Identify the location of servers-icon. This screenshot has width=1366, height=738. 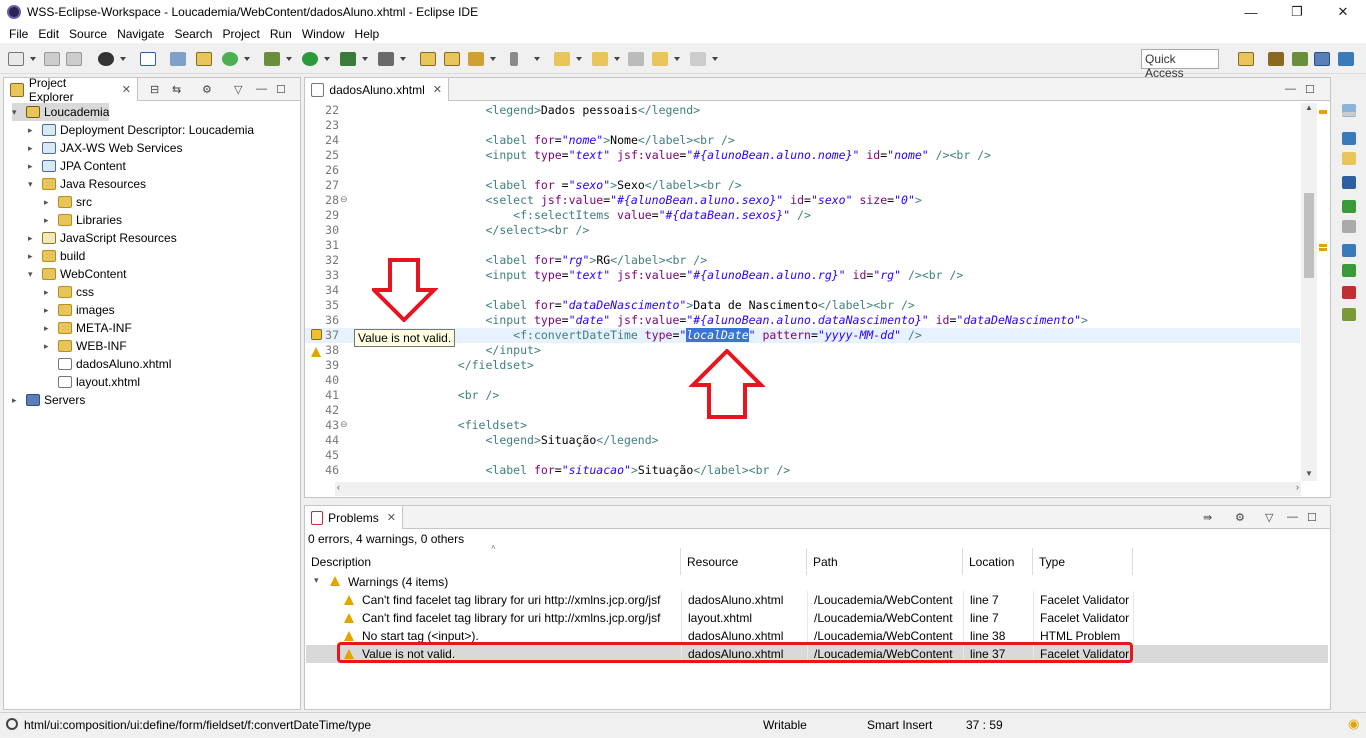
(1349, 206).